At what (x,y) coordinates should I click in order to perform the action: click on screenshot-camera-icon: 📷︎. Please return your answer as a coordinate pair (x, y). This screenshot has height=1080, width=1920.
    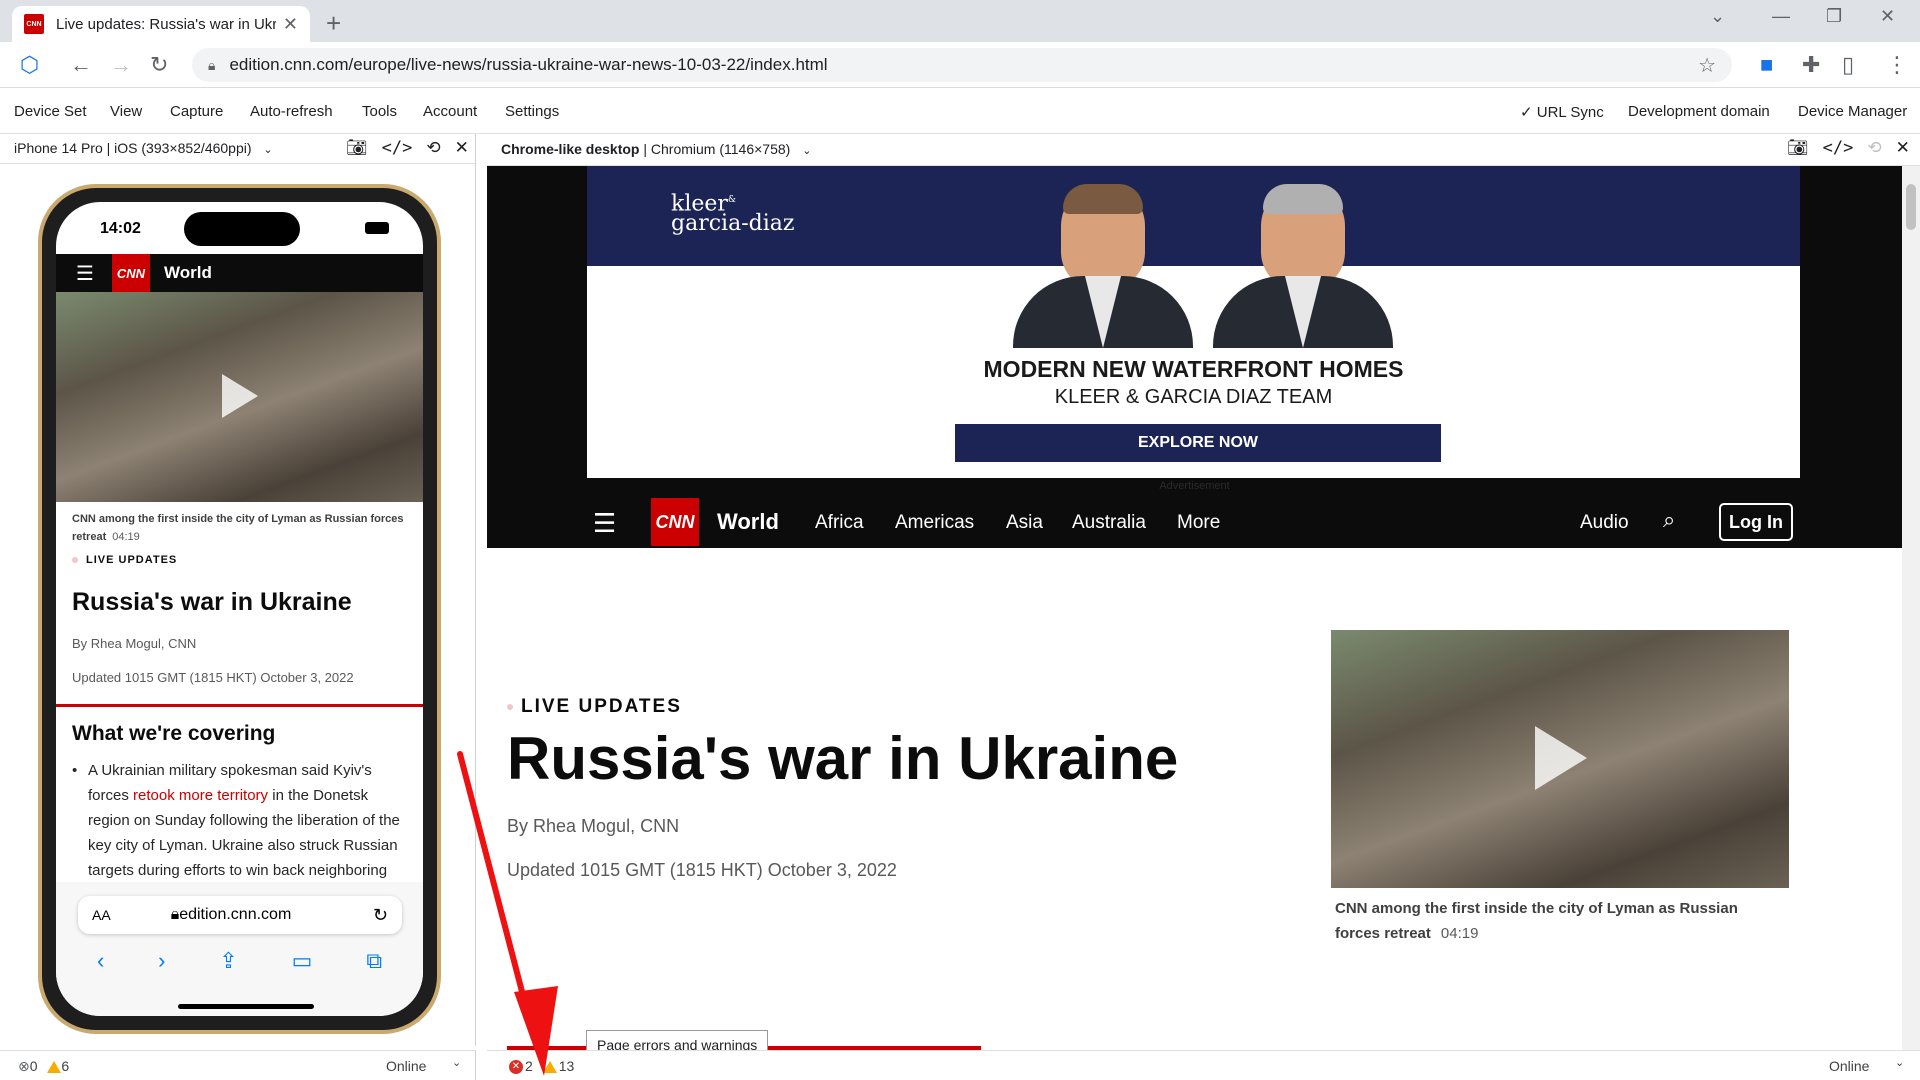
    Looking at the image, I should click on (357, 148).